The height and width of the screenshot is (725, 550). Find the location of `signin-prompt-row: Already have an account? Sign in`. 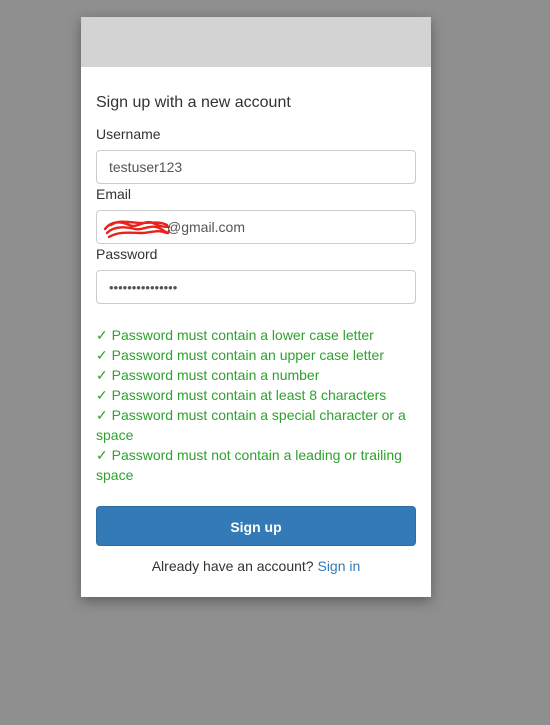

signin-prompt-row: Already have an account? Sign in is located at coordinates (256, 566).